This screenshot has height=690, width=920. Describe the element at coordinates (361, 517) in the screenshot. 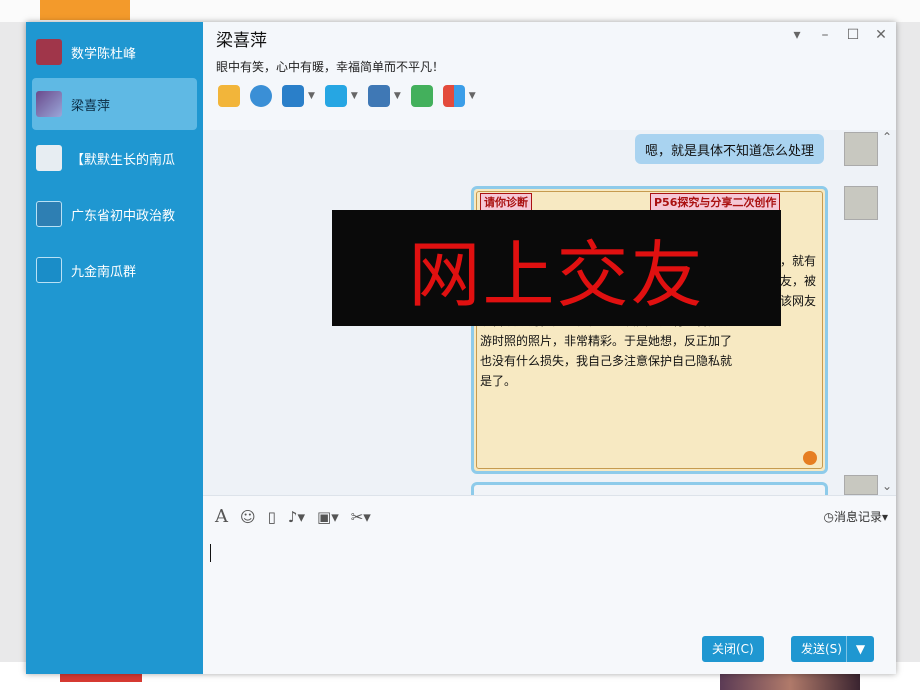

I see `scissors-icon: ✂▾` at that location.